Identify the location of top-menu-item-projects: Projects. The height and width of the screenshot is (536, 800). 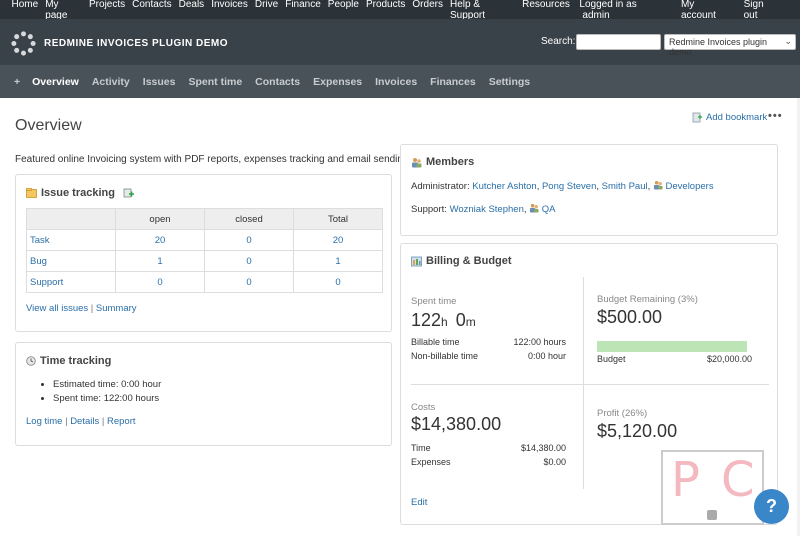
(107, 10).